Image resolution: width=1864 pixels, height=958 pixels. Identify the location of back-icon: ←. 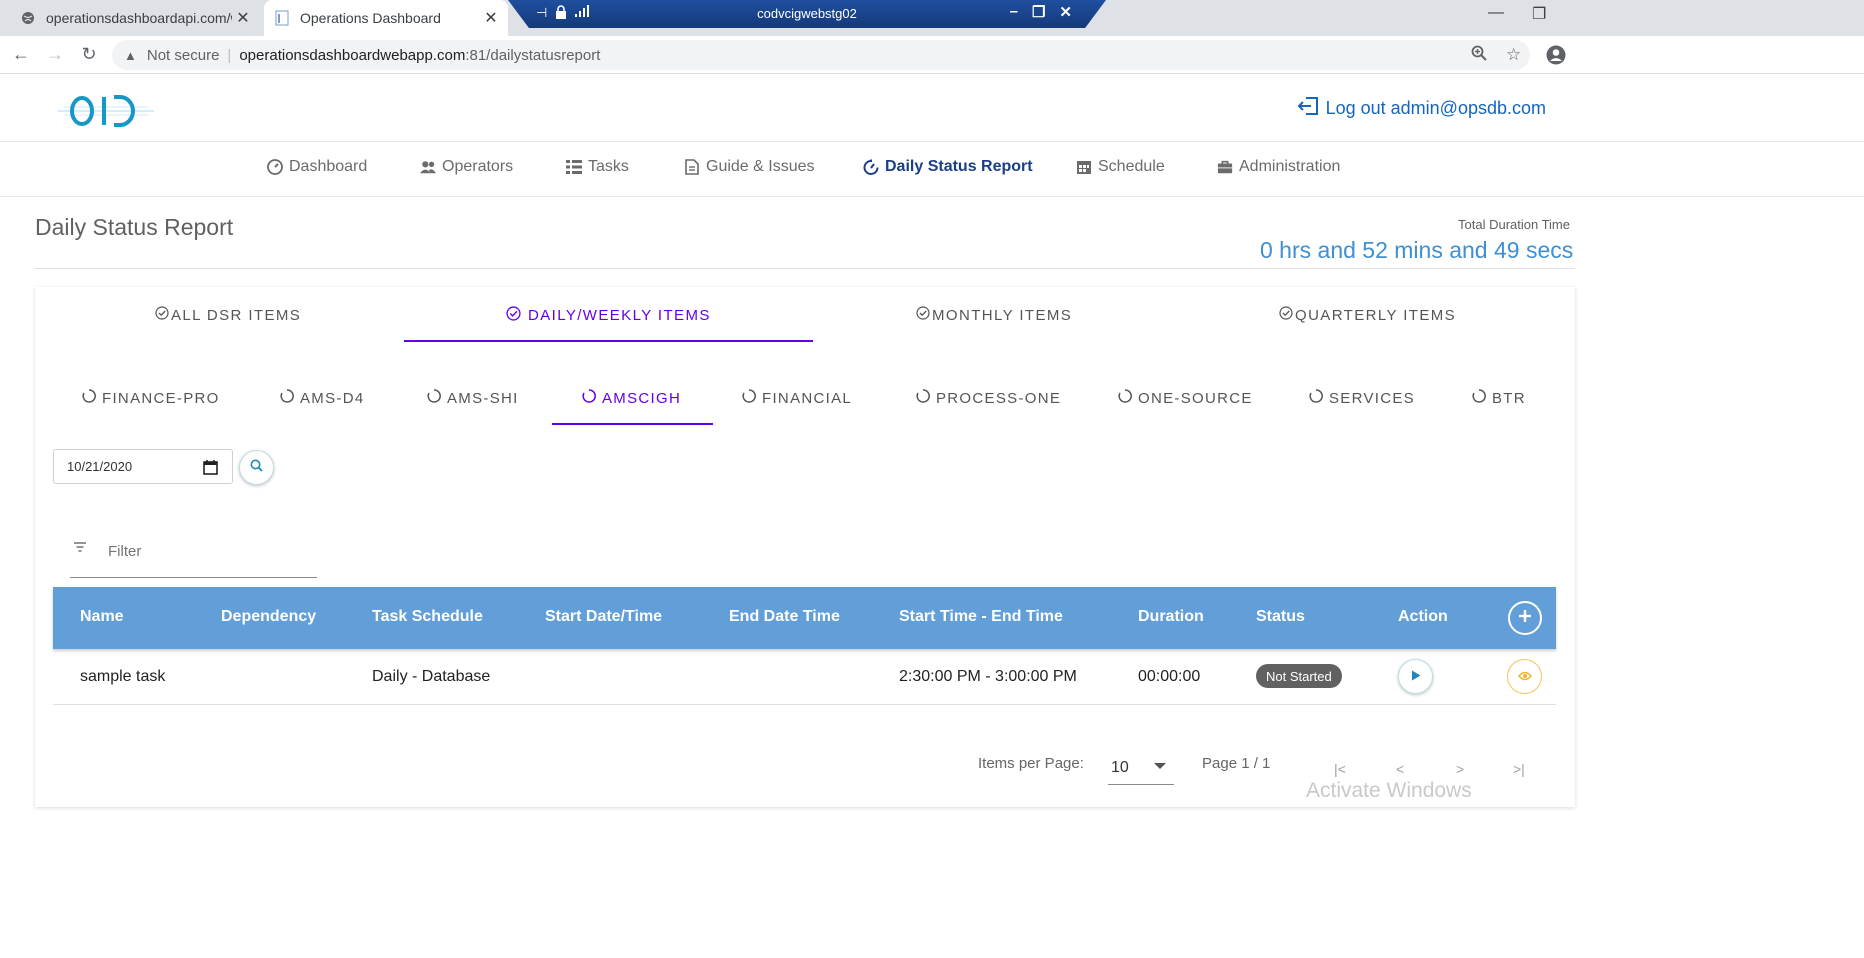
(21, 54).